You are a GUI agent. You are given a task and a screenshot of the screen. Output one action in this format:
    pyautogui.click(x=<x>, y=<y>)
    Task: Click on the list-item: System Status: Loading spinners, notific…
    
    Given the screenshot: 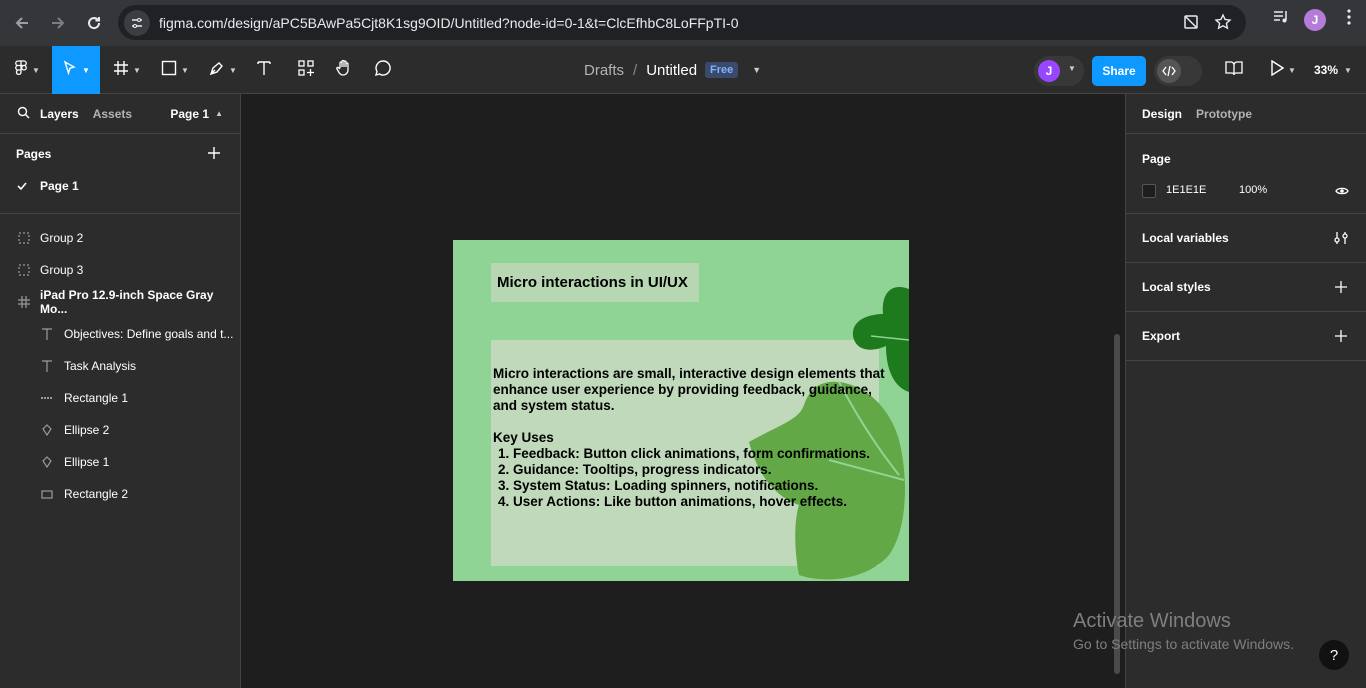 What is the action you would take?
    pyautogui.click(x=703, y=486)
    